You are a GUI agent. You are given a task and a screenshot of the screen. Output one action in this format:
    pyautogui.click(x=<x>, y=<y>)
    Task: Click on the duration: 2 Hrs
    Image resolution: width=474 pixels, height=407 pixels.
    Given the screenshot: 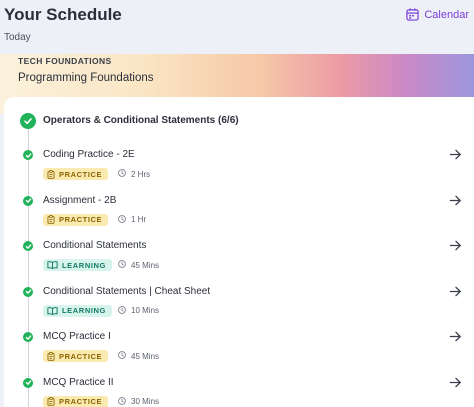 What is the action you would take?
    pyautogui.click(x=134, y=174)
    